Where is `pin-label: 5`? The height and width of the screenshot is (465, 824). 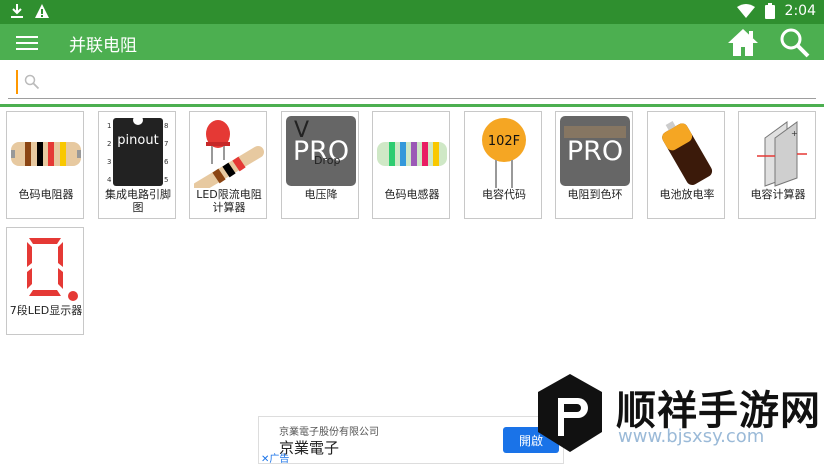
pin-label: 5 is located at coordinates (166, 180).